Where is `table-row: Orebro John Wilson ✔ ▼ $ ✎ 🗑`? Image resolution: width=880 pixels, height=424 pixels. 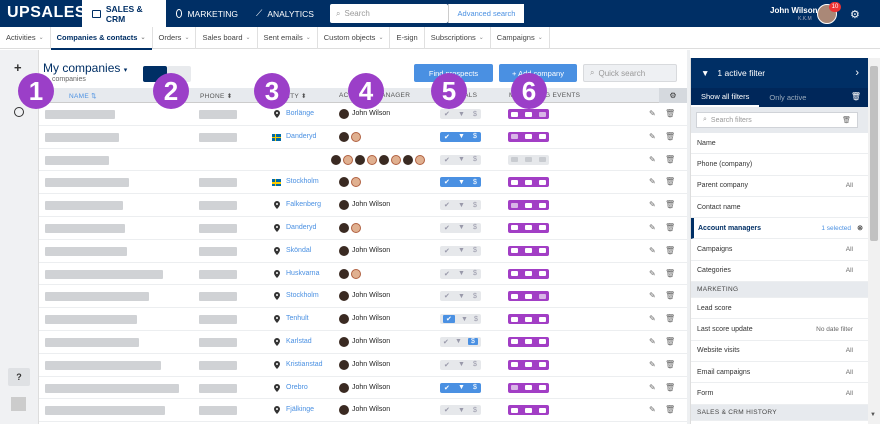
table-row: Orebro John Wilson ✔ ▼ $ ✎ 🗑 is located at coordinates (363, 388).